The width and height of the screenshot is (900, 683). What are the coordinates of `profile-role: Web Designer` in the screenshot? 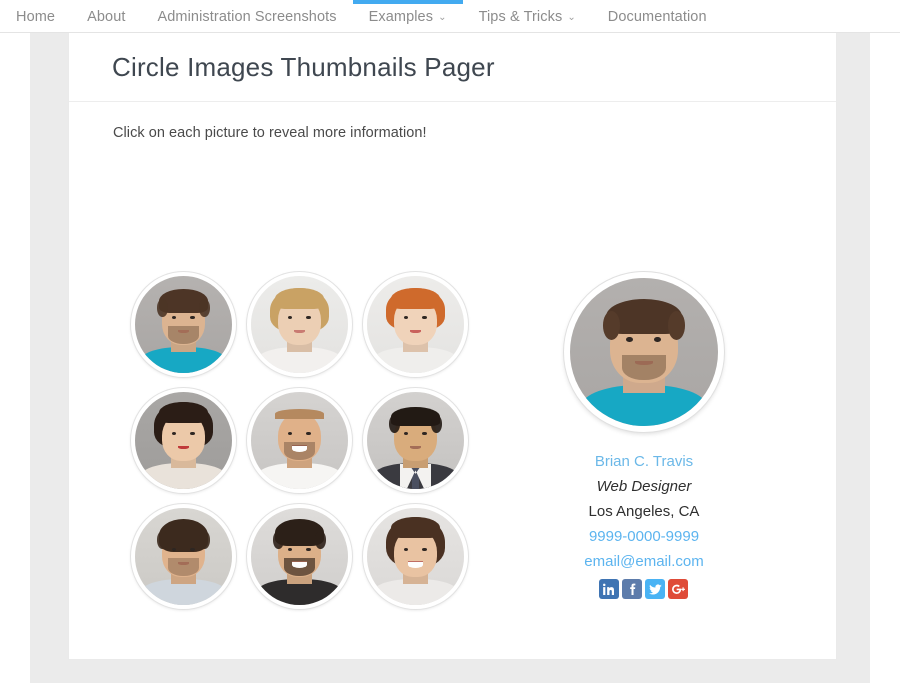 It's located at (644, 486).